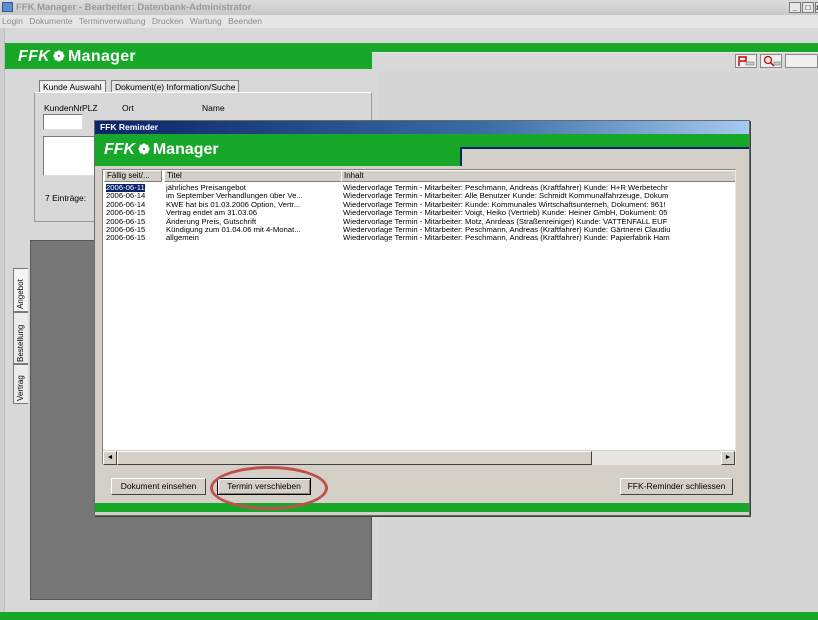 Image resolution: width=818 pixels, height=620 pixels. What do you see at coordinates (20, 290) in the screenshot?
I see `tab-angebot: Angebot` at bounding box center [20, 290].